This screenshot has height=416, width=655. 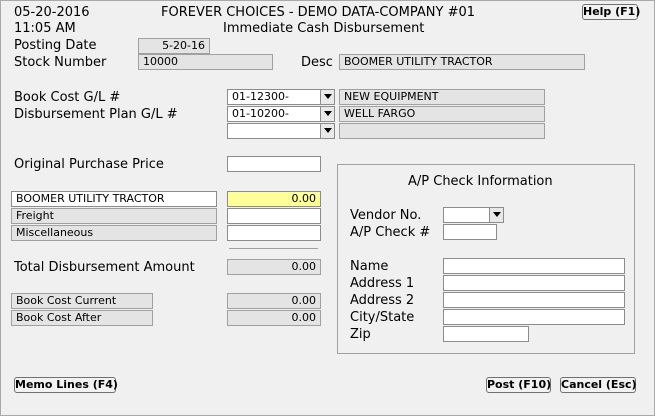 What do you see at coordinates (274, 216) in the screenshot?
I see `freight-amount-field` at bounding box center [274, 216].